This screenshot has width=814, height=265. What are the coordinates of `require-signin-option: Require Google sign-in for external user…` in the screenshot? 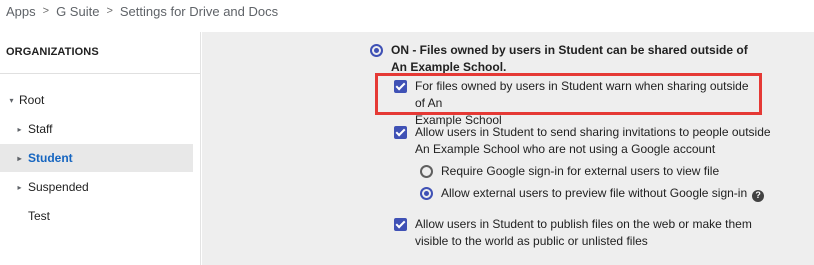 It's located at (600, 171).